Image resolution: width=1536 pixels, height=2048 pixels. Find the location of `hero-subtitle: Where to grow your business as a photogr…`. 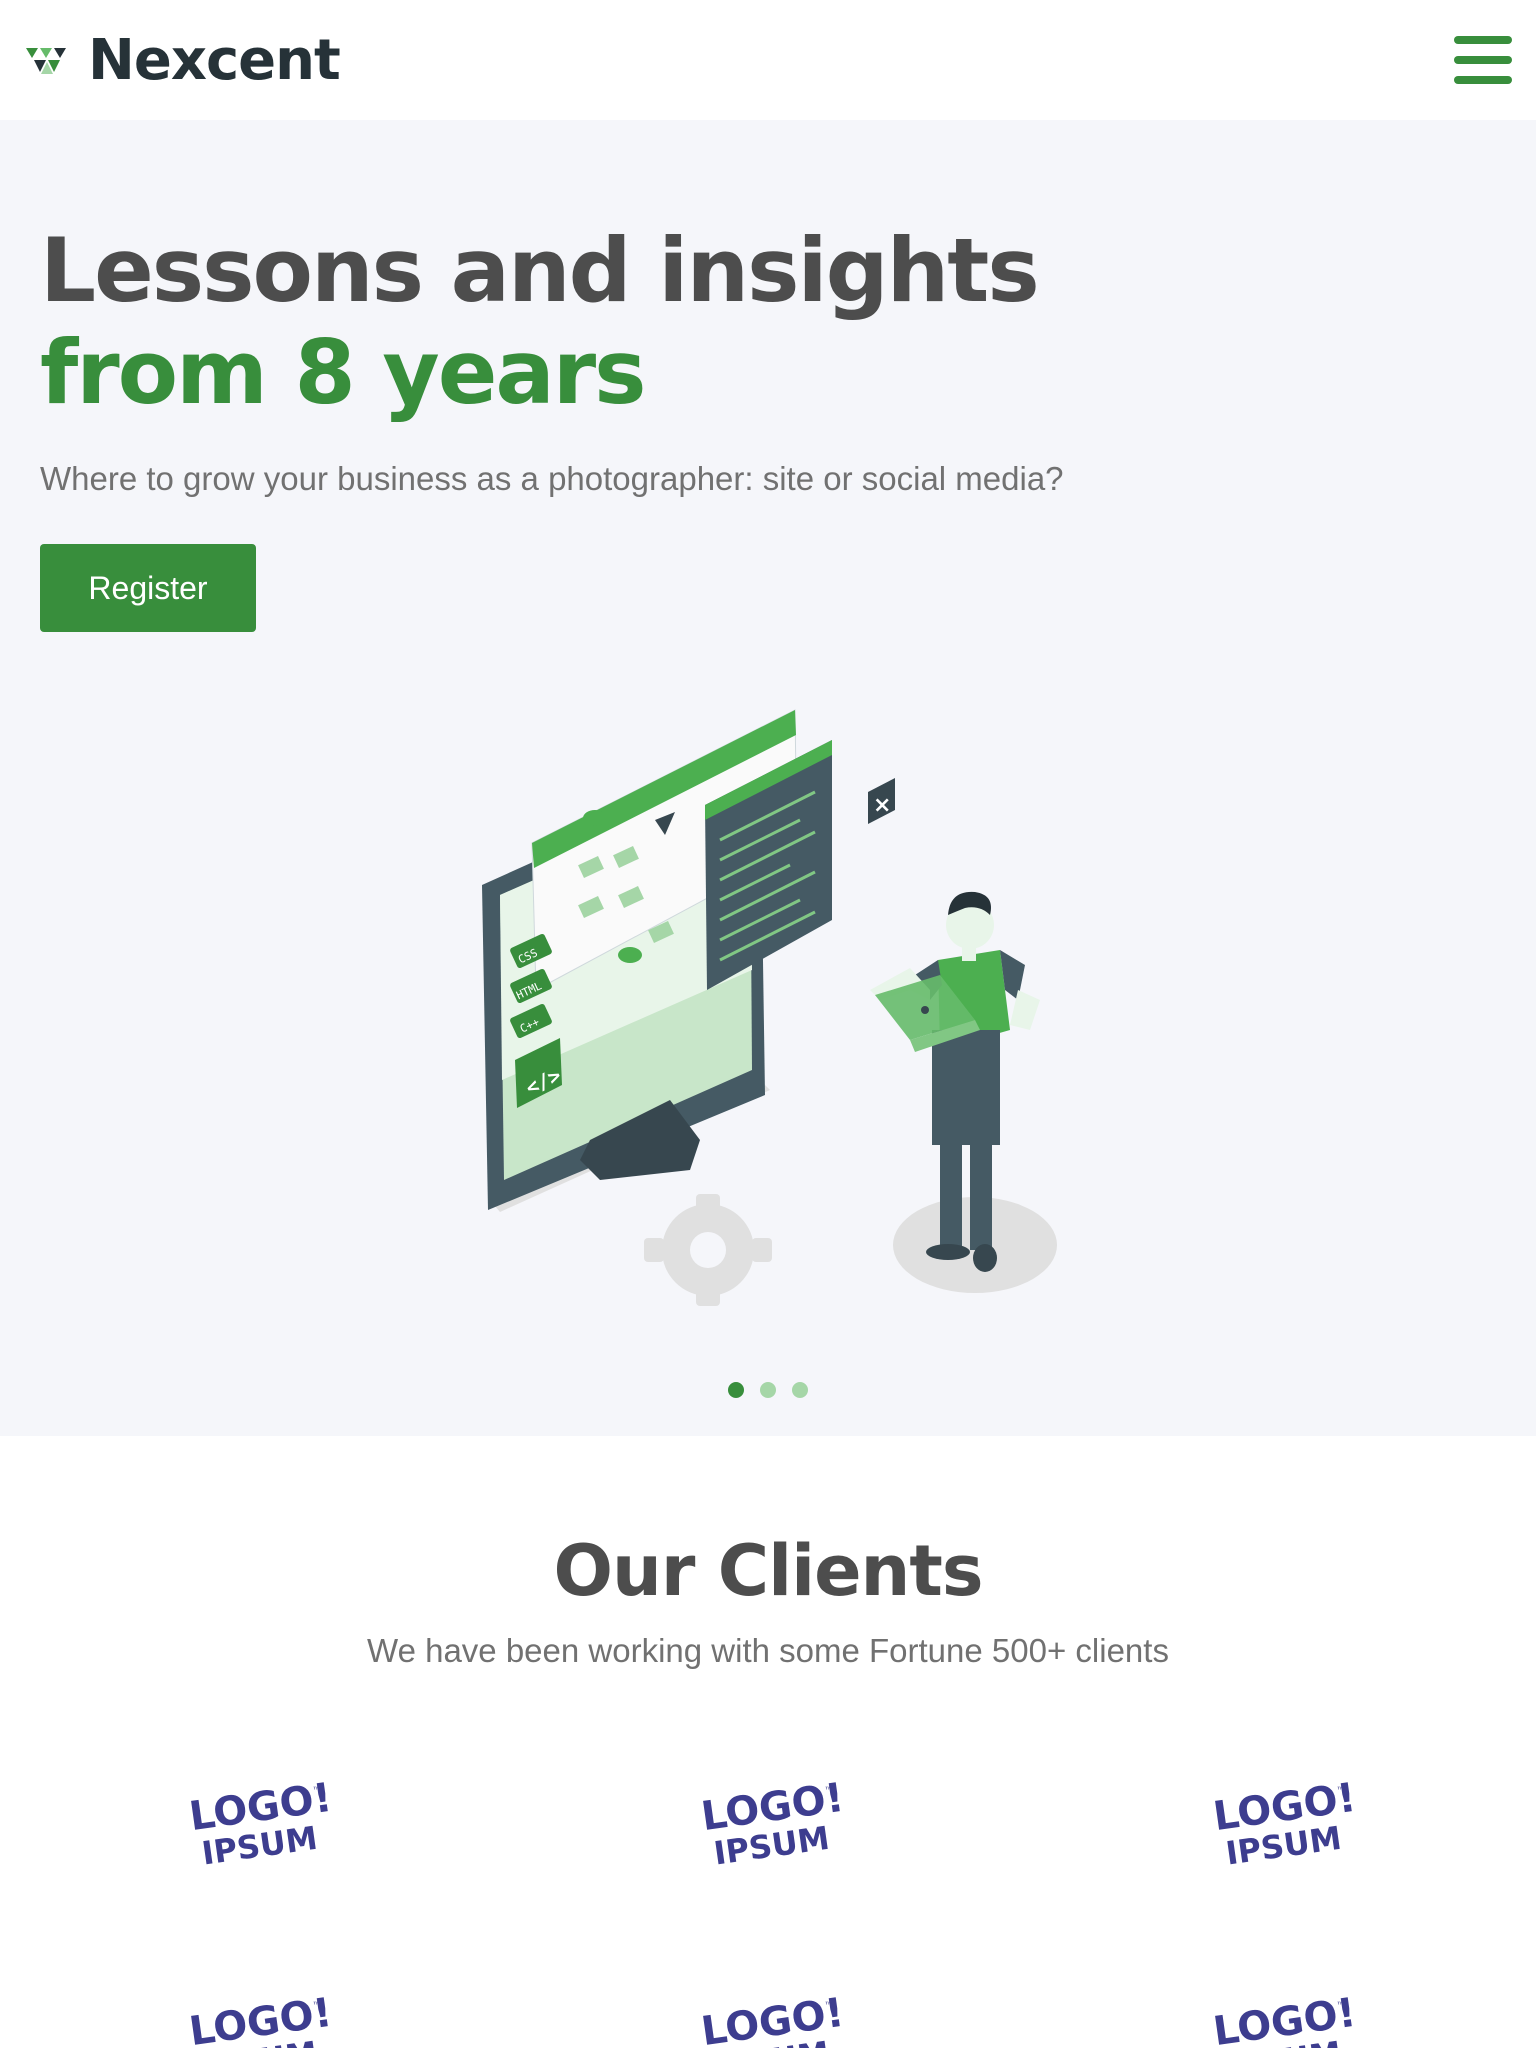

hero-subtitle: Where to grow your business as a photogr… is located at coordinates (552, 478).